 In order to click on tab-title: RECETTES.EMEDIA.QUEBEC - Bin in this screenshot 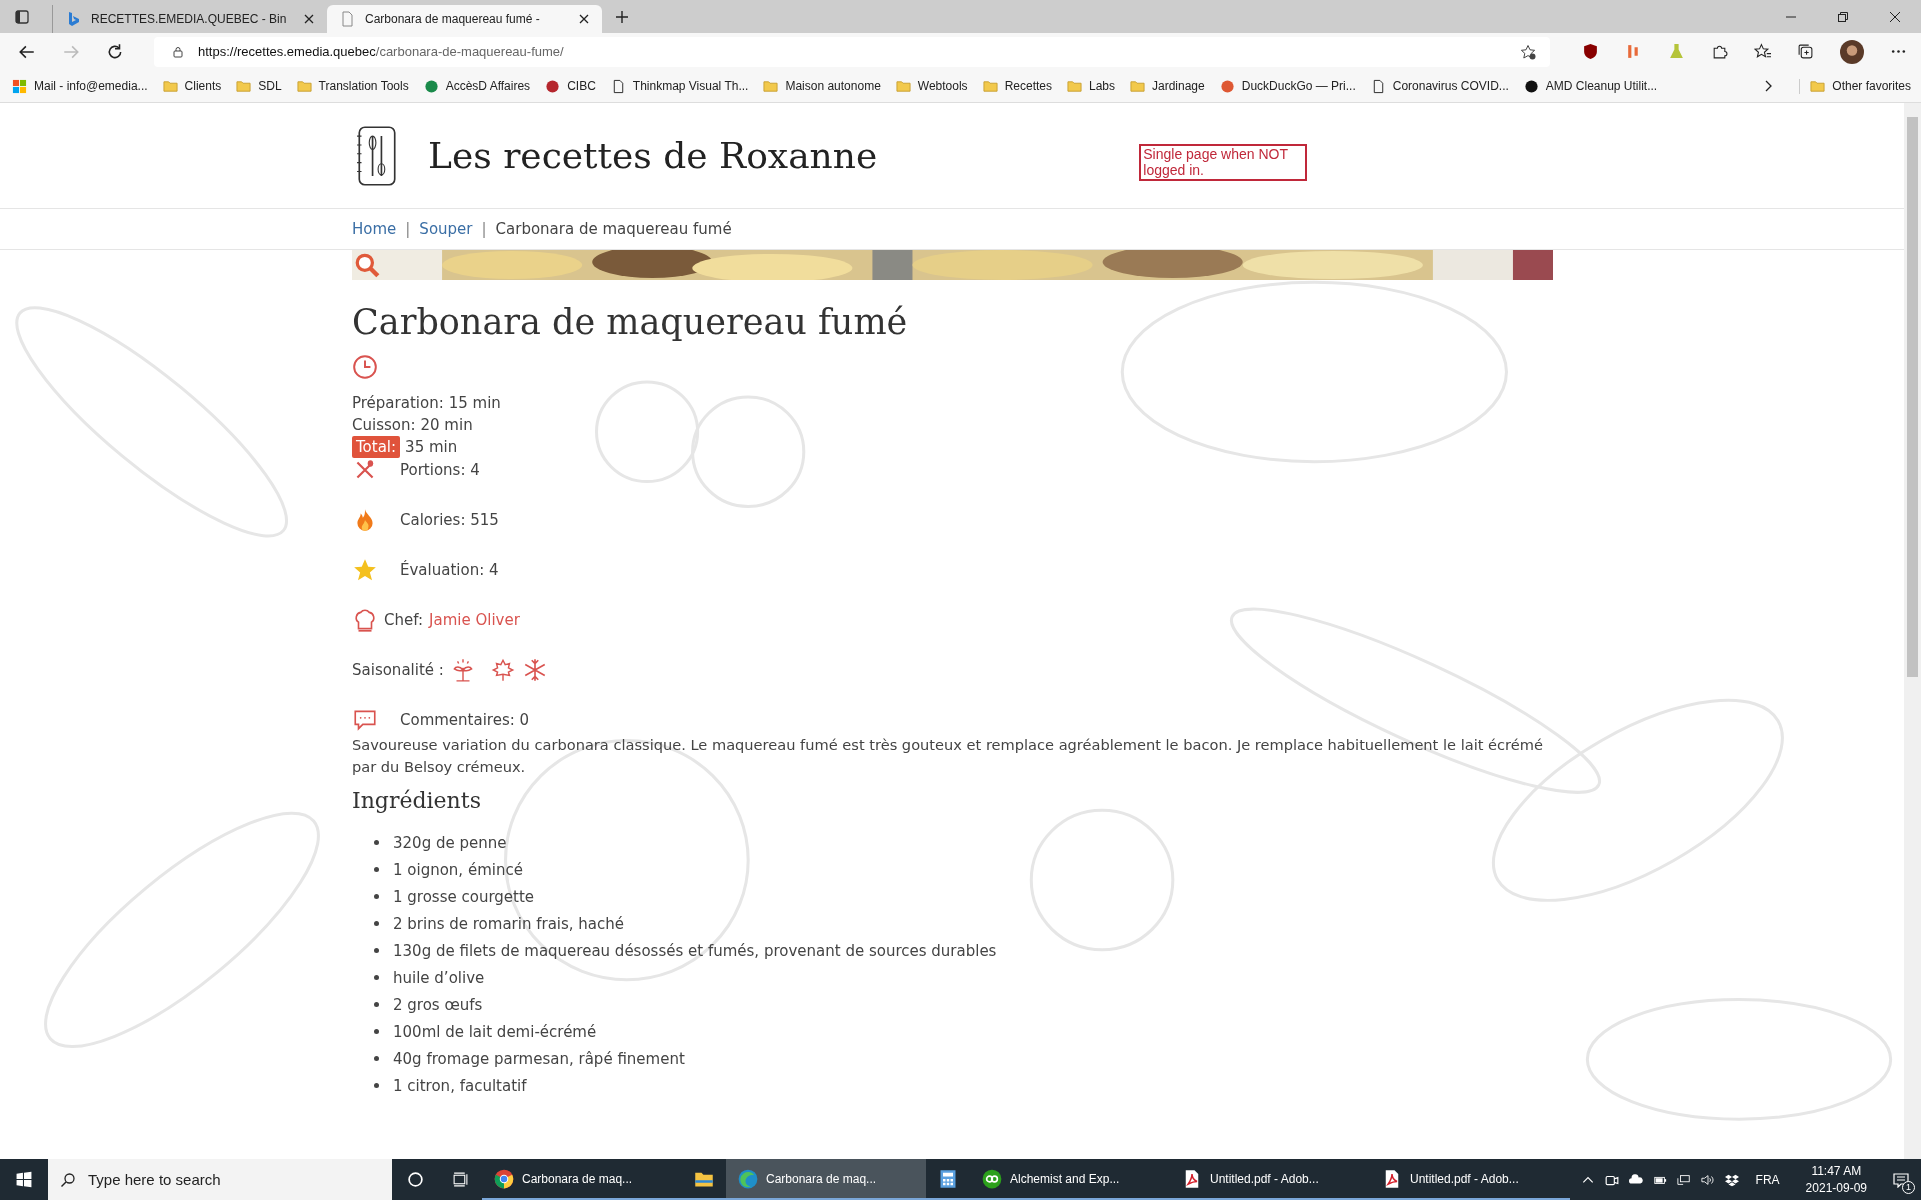, I will do `click(189, 19)`.